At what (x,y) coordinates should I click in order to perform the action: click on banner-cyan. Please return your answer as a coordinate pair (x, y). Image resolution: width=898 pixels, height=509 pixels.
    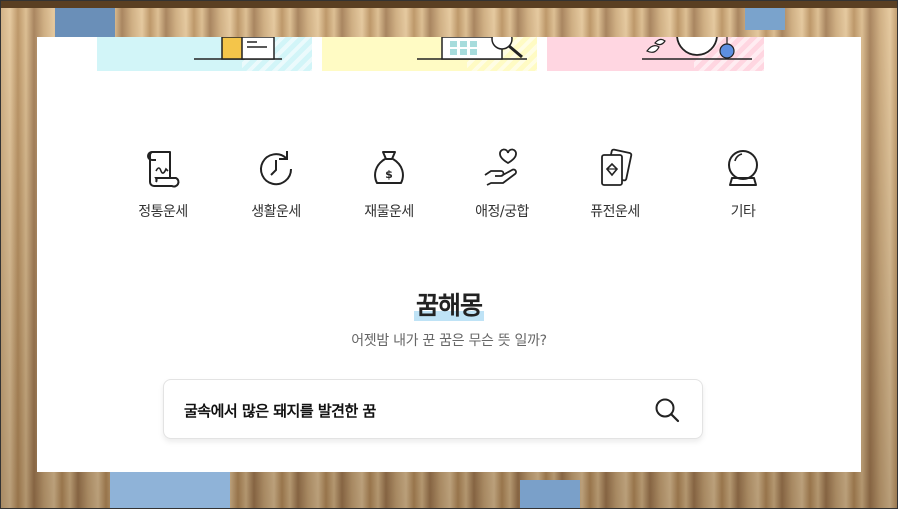
    Looking at the image, I should click on (204, 54).